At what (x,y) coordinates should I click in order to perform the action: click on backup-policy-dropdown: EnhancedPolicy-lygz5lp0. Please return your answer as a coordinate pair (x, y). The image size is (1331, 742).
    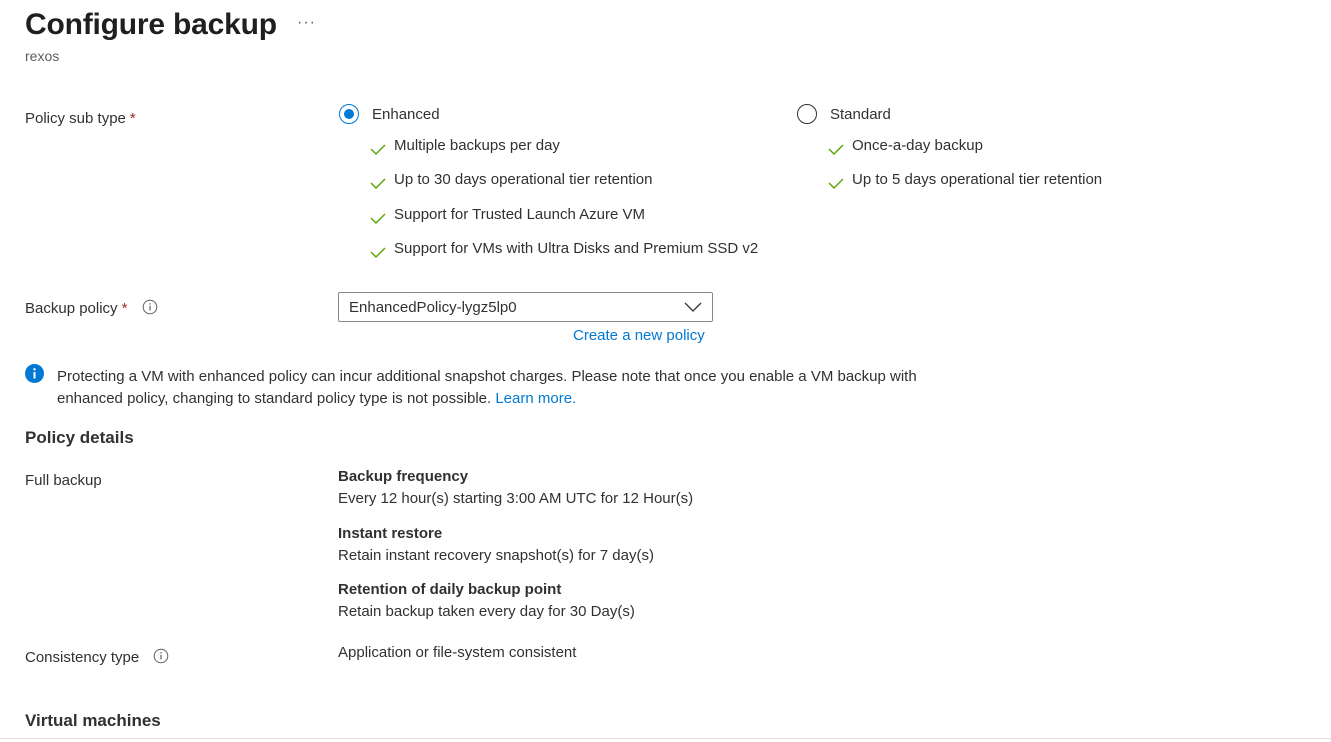
    Looking at the image, I should click on (525, 307).